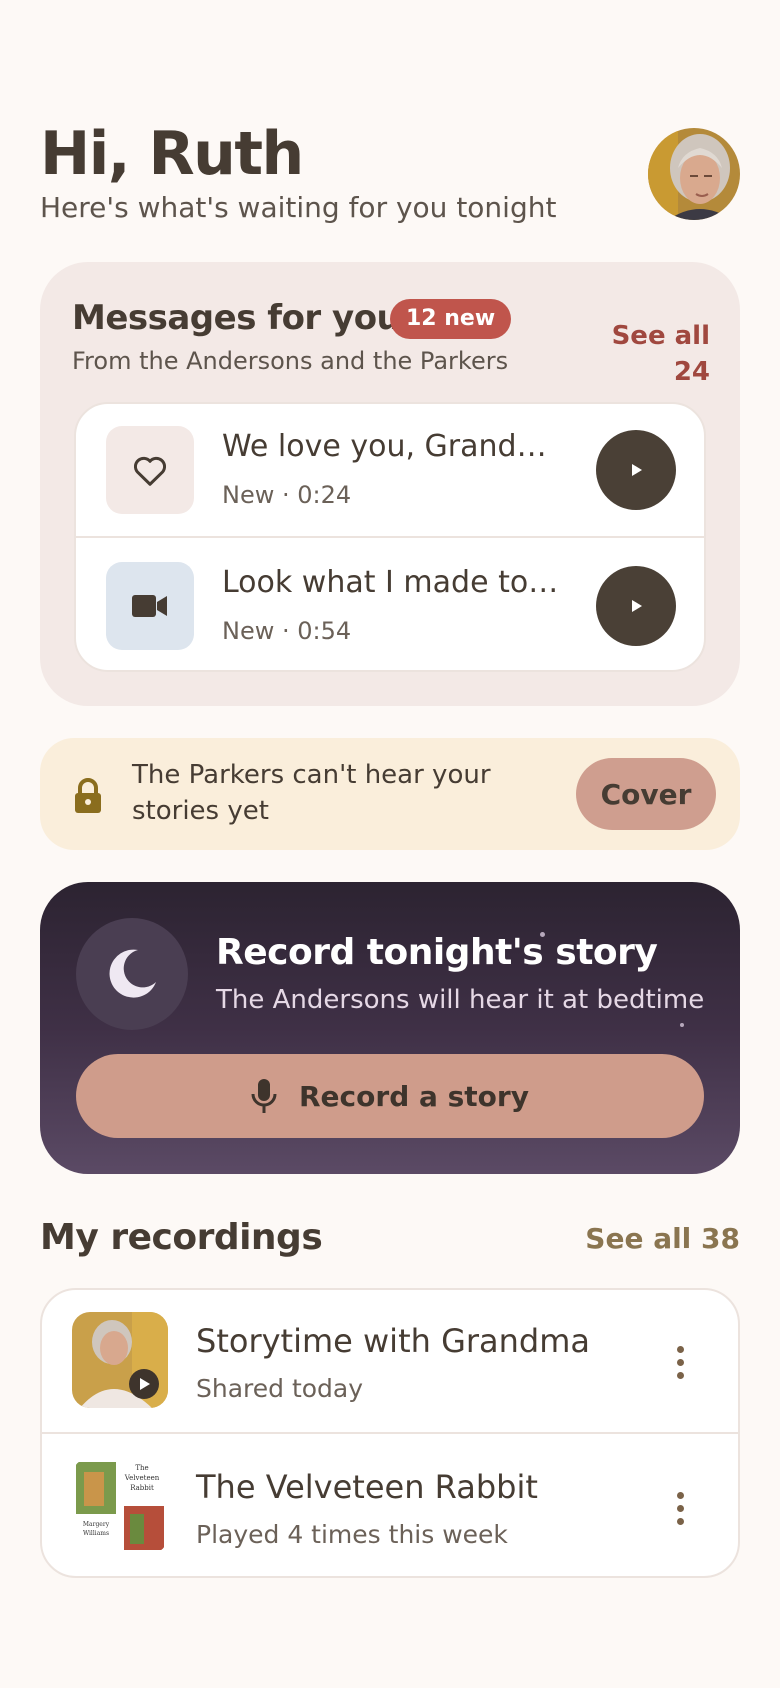  Describe the element at coordinates (236, 318) in the screenshot. I see `messages-title: Messages for you` at that location.